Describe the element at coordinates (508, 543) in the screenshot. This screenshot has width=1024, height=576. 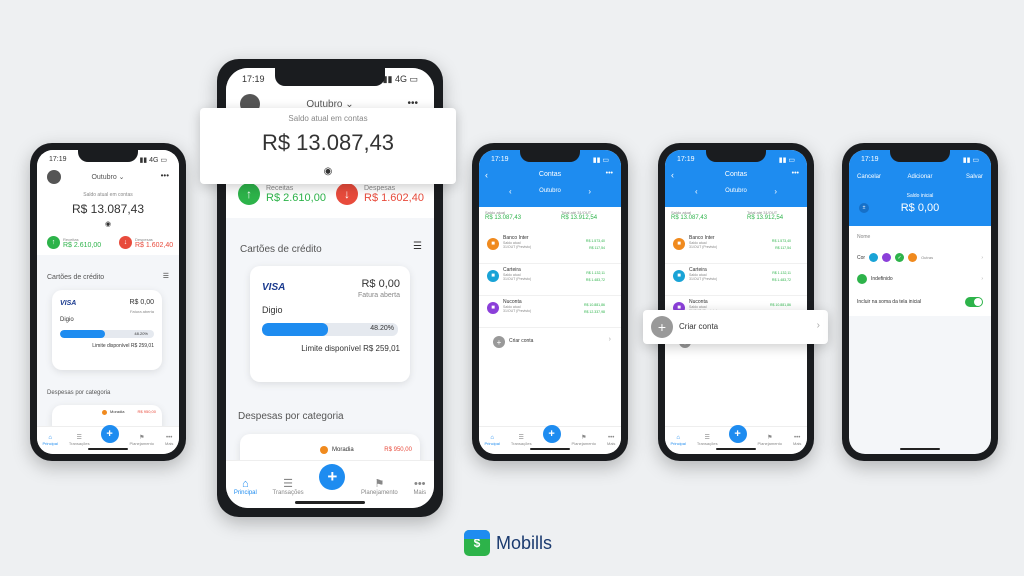
I see `brand-logo: $ Mobills` at that location.